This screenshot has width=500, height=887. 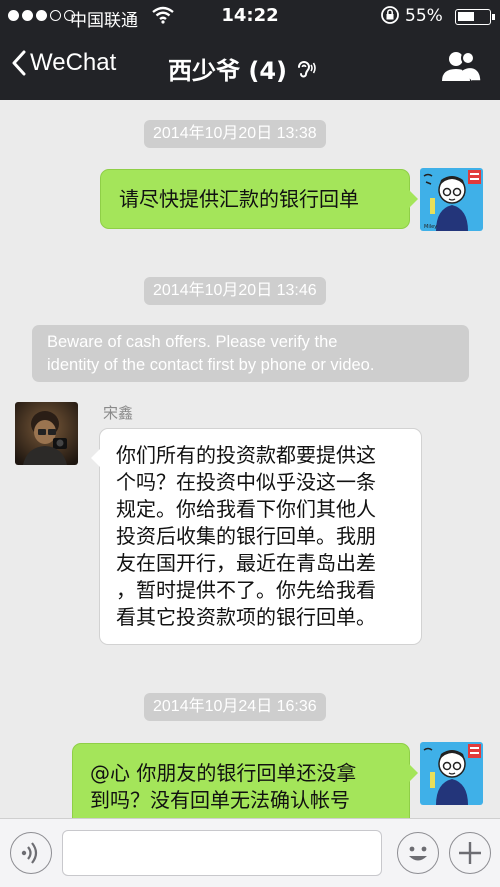 I want to click on system-notice-line: Beware of cash offers. Please verify the, so click(x=192, y=342).